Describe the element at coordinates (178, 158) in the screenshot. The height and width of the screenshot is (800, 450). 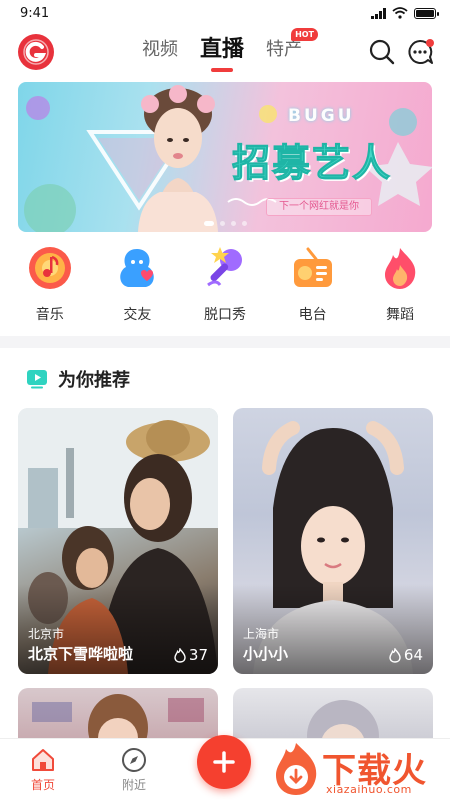
I see `banner-model-image` at that location.